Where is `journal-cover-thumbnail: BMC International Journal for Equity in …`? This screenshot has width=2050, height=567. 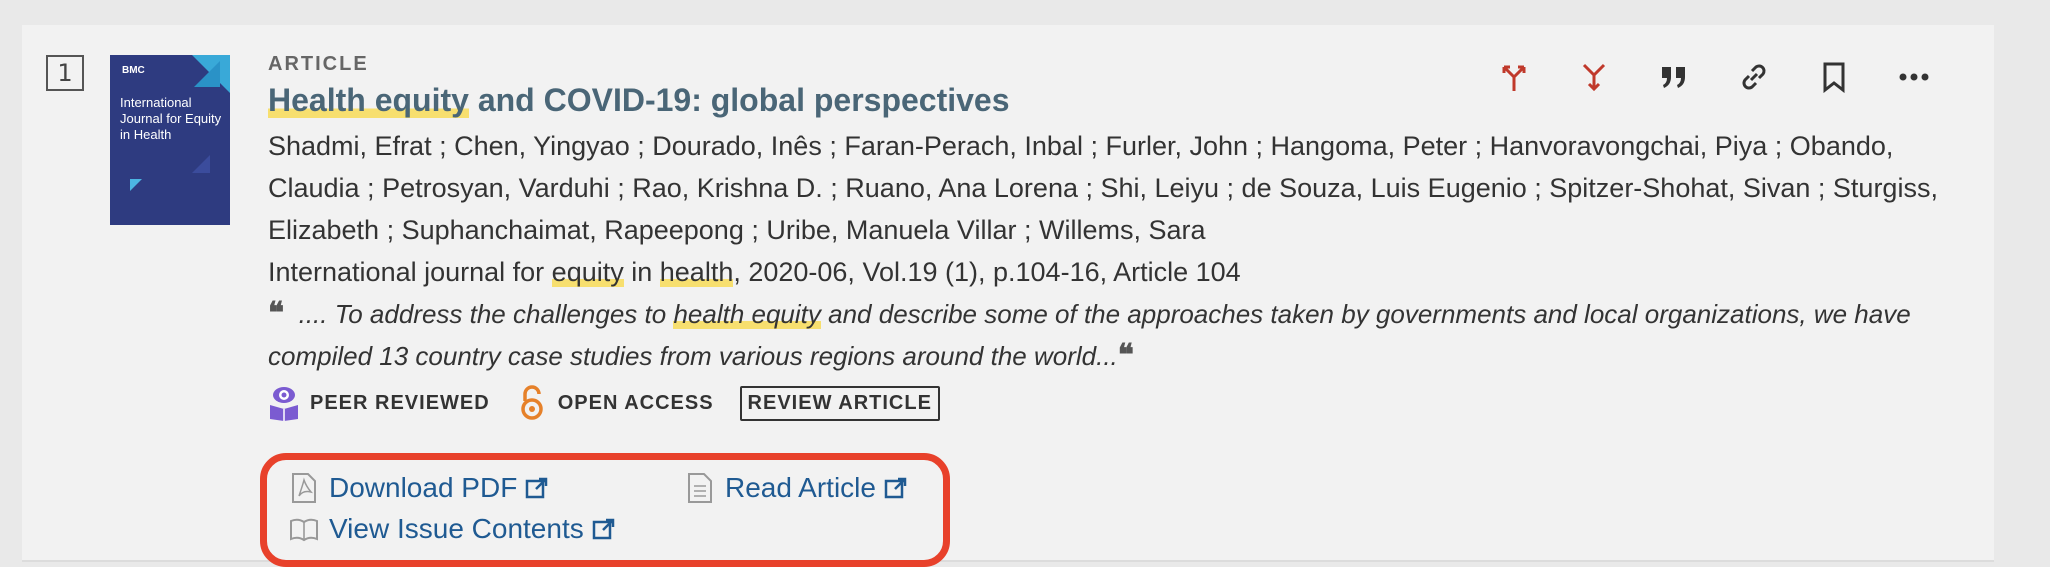 journal-cover-thumbnail: BMC International Journal for Equity in … is located at coordinates (170, 140).